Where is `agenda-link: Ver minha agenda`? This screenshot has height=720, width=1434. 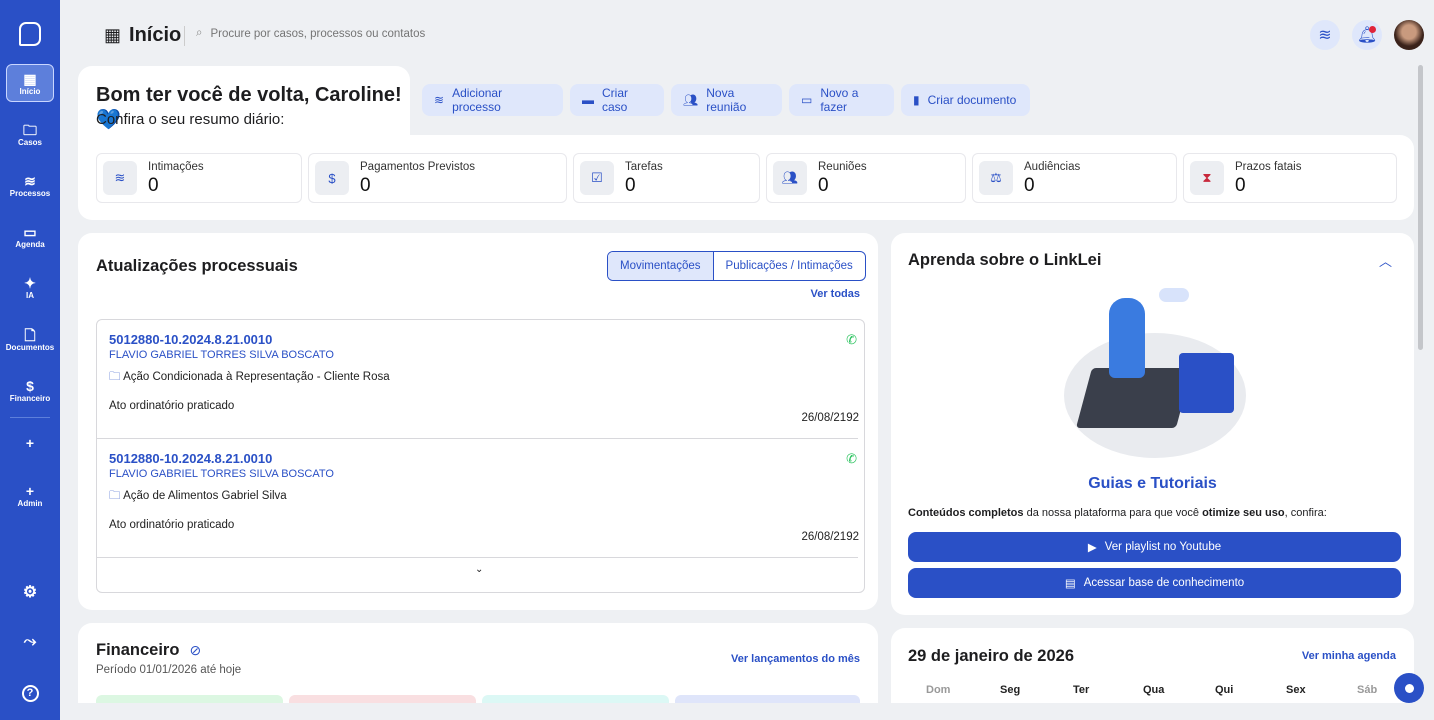
agenda-link: Ver minha agenda is located at coordinates (1349, 656).